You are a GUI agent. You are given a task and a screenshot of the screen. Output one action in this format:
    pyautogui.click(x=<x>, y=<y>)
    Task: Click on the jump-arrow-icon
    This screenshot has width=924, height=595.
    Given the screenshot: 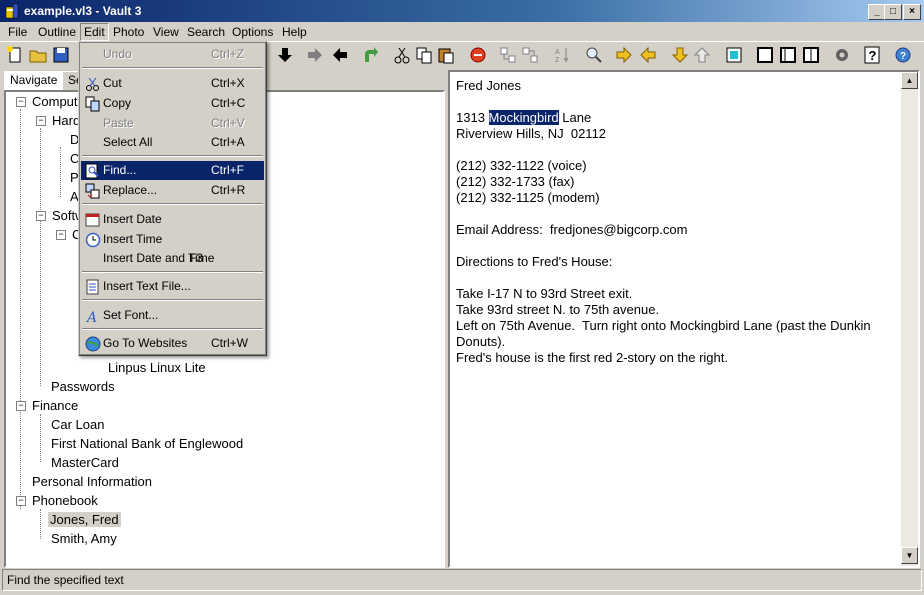 What is the action you would take?
    pyautogui.click(x=370, y=55)
    